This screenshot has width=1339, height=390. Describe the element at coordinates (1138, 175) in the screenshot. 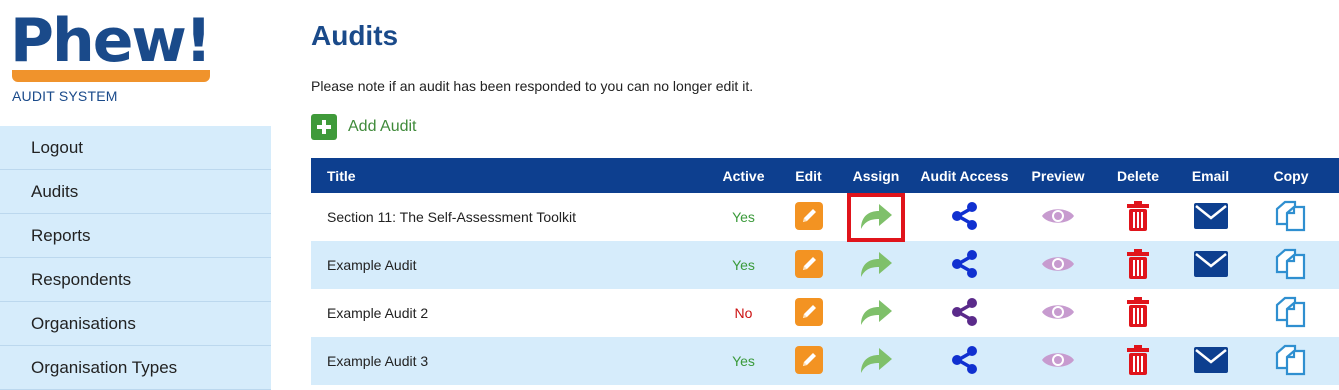

I see `header-delete: Delete` at that location.